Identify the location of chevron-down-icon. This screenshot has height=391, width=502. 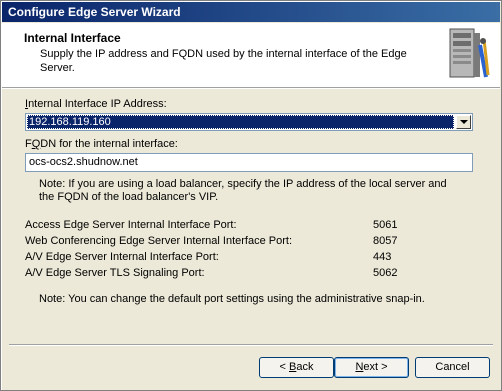
(464, 122).